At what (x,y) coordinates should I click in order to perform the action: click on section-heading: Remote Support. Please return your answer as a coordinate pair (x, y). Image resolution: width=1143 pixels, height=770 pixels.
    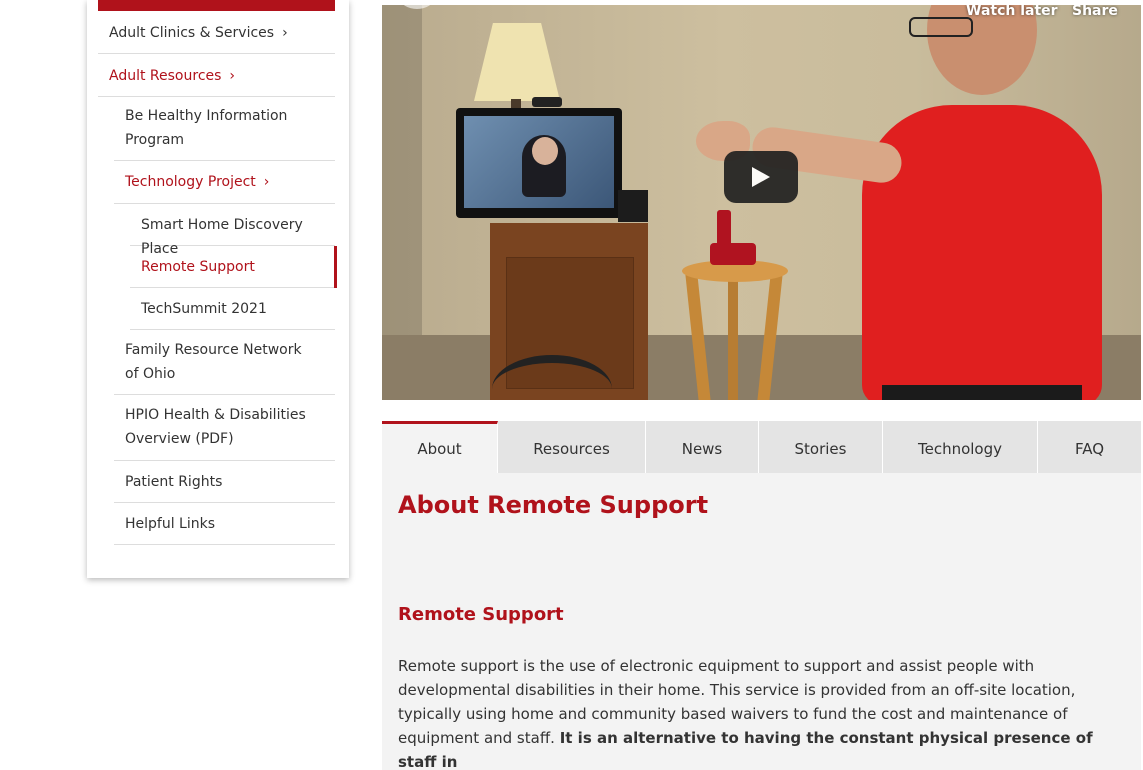
    Looking at the image, I should click on (481, 614).